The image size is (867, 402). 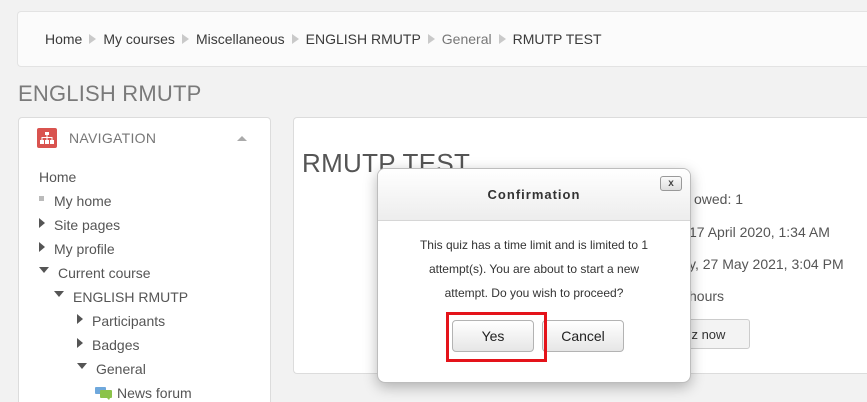 What do you see at coordinates (493, 336) in the screenshot?
I see `yes-button: Yes` at bounding box center [493, 336].